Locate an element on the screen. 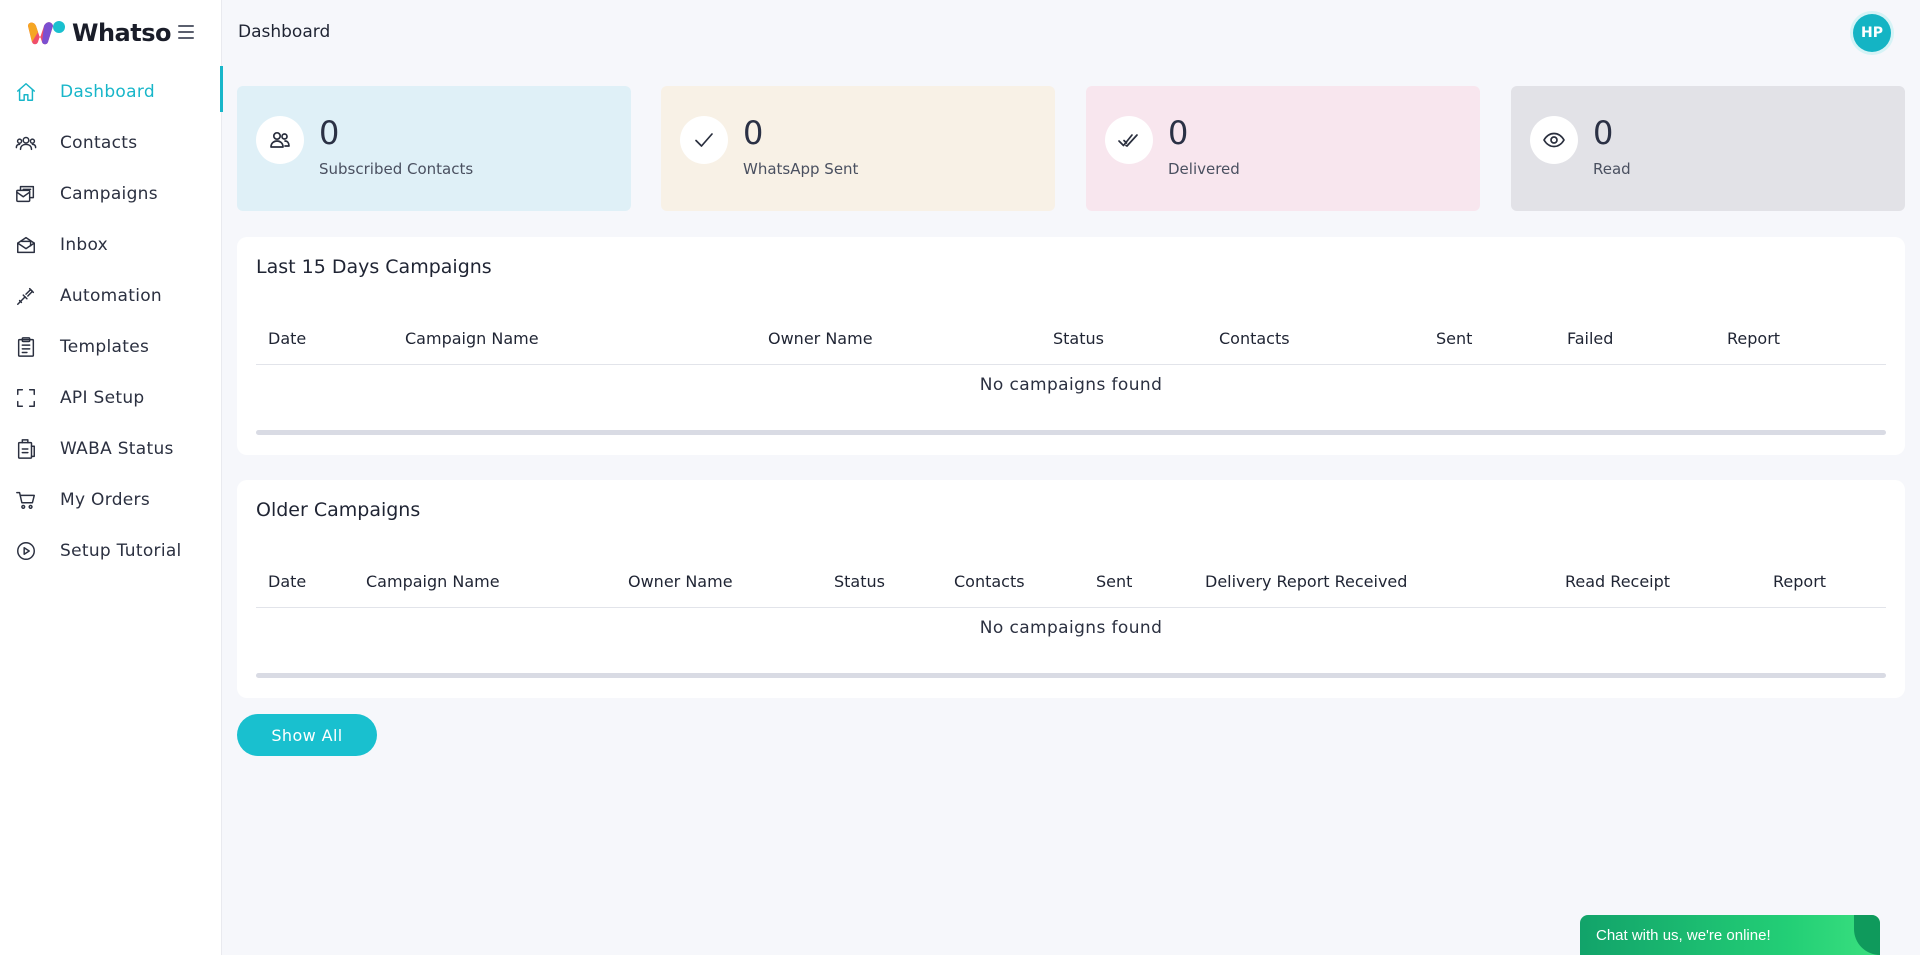  sidebar-item-label: WABA Status is located at coordinates (117, 448).